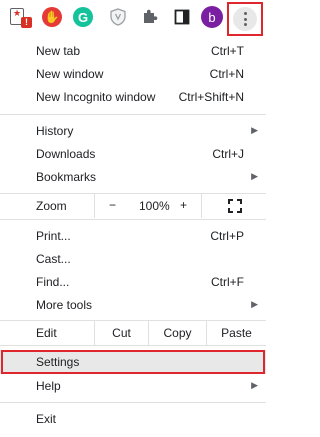 The height and width of the screenshot is (437, 320). Describe the element at coordinates (236, 333) in the screenshot. I see `paste-button: Paste` at that location.